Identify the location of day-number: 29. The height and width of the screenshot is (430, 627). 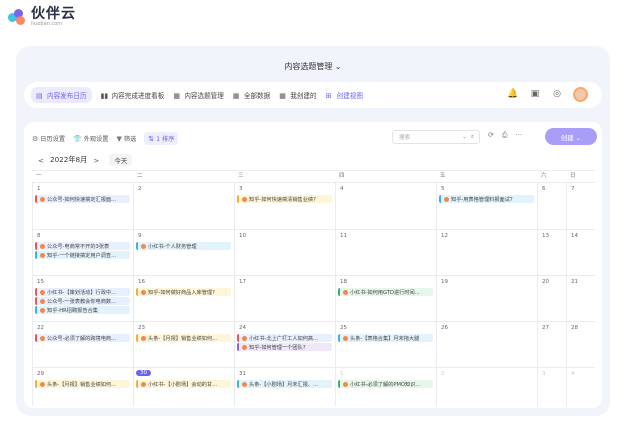
(40, 374).